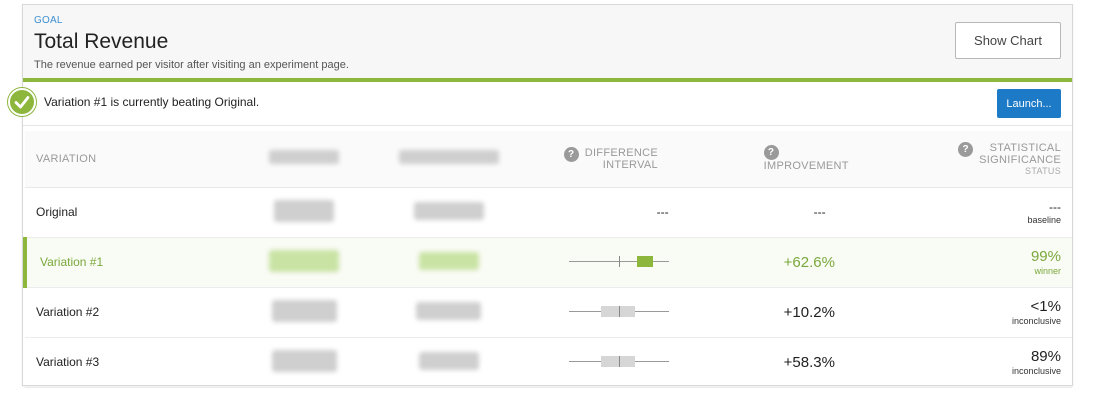  Describe the element at coordinates (130, 312) in the screenshot. I see `variation-name: Variation #2` at that location.